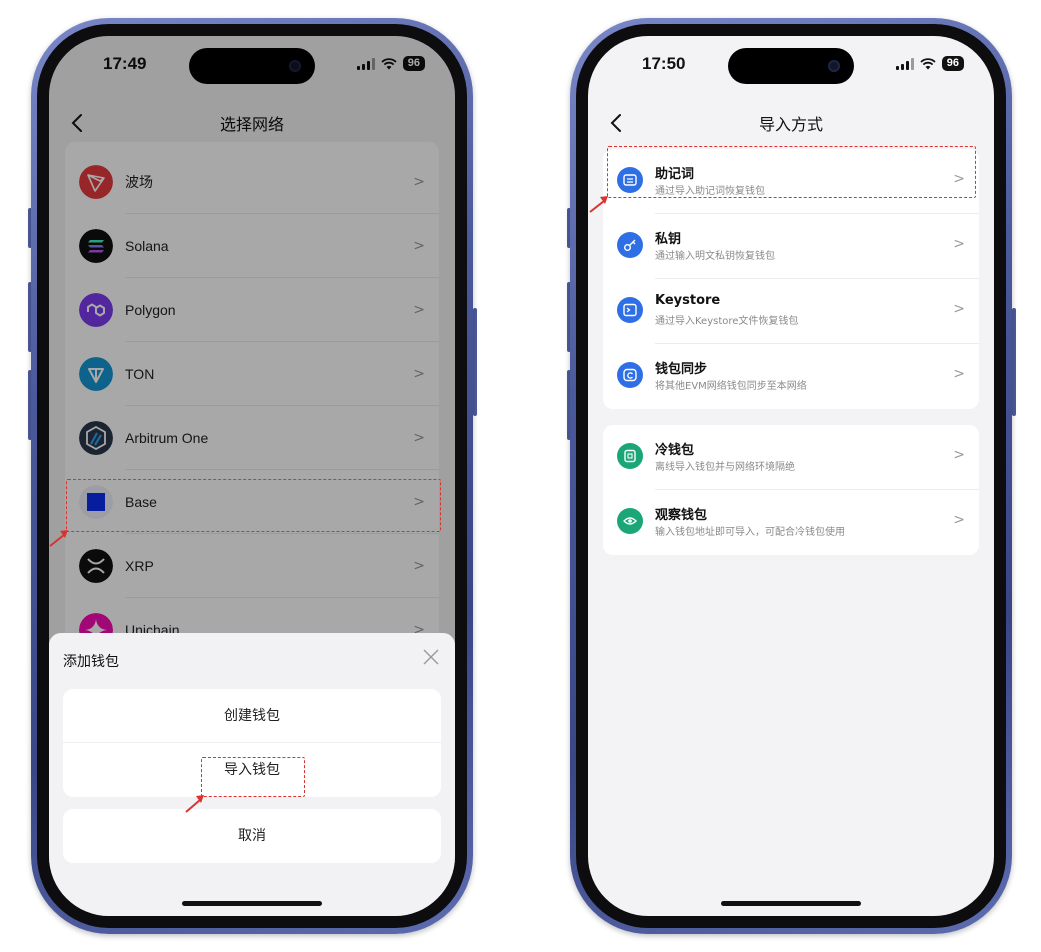 This screenshot has width=1041, height=952. I want to click on method-title: 观察钱包, so click(681, 515).